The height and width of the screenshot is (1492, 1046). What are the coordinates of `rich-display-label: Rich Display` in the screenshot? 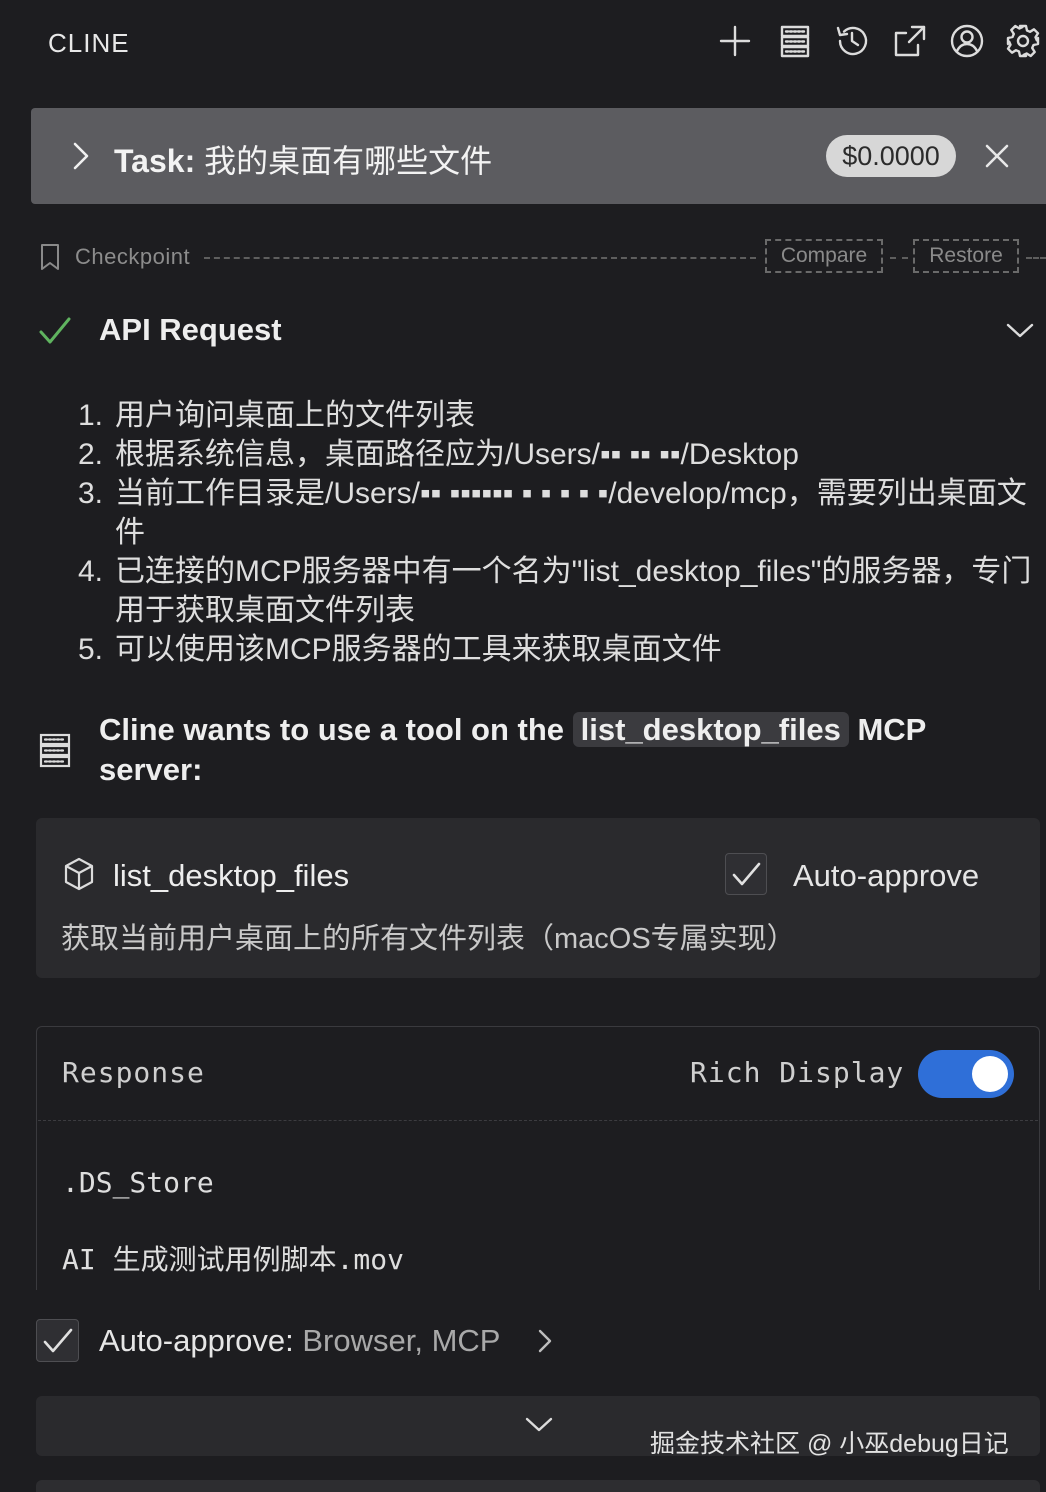 It's located at (797, 1072).